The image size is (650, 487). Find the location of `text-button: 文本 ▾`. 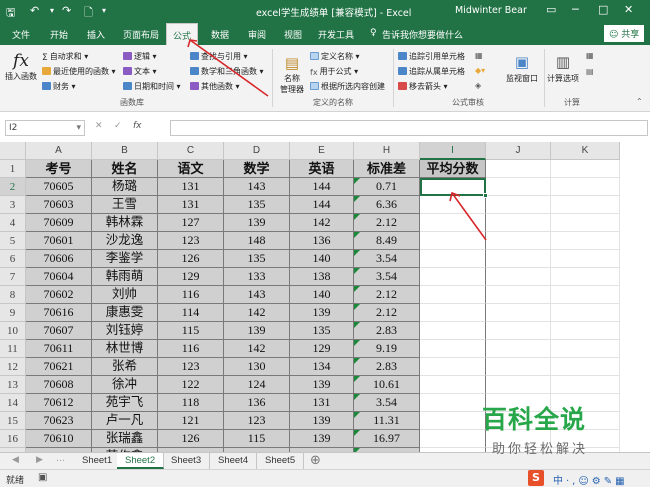

text-button: 文本 ▾ is located at coordinates (140, 71).